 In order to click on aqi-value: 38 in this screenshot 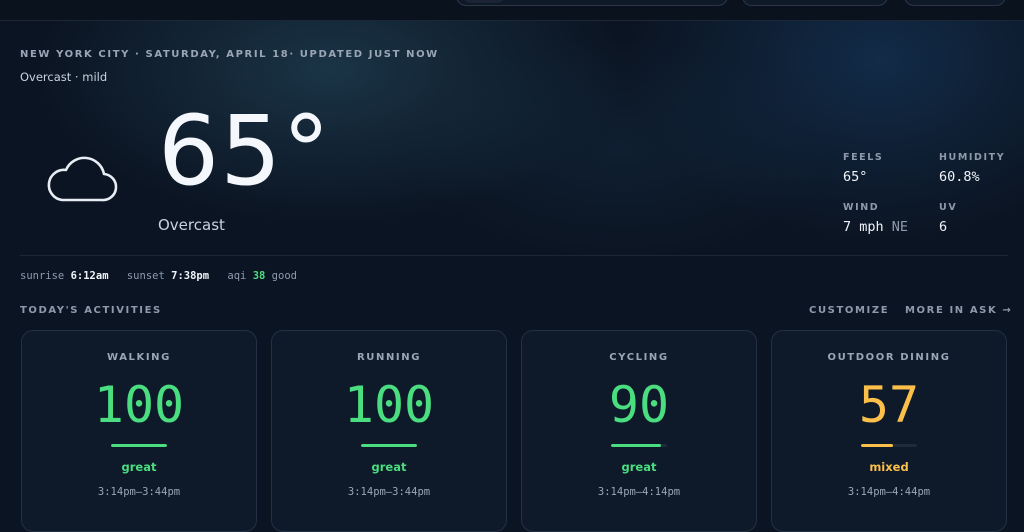, I will do `click(259, 276)`.